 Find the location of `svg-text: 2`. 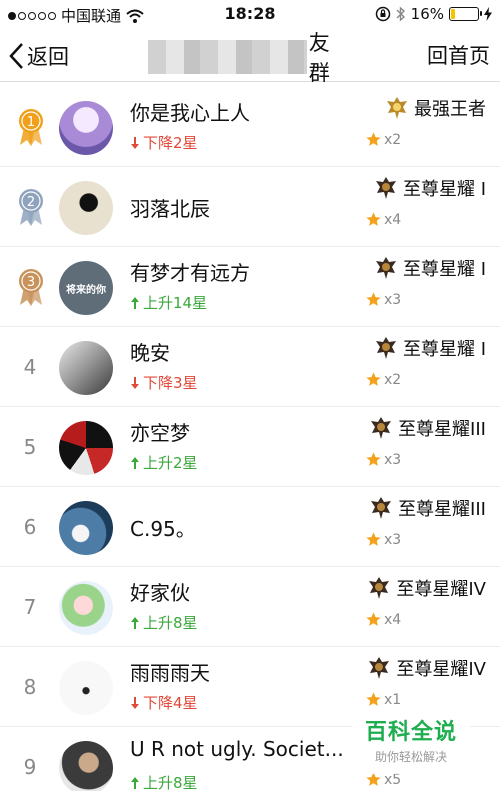

svg-text: 2 is located at coordinates (31, 202).